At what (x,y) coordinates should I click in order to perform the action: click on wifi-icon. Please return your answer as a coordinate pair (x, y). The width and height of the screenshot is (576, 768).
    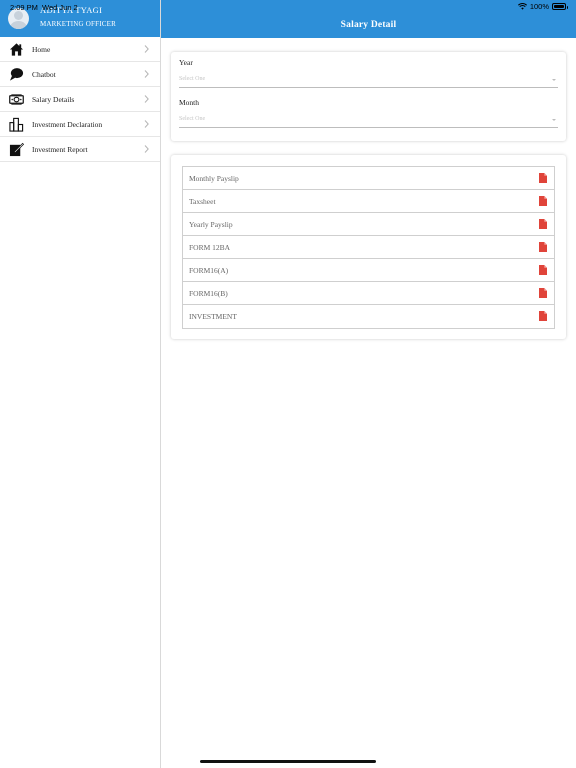
    Looking at the image, I should click on (522, 6).